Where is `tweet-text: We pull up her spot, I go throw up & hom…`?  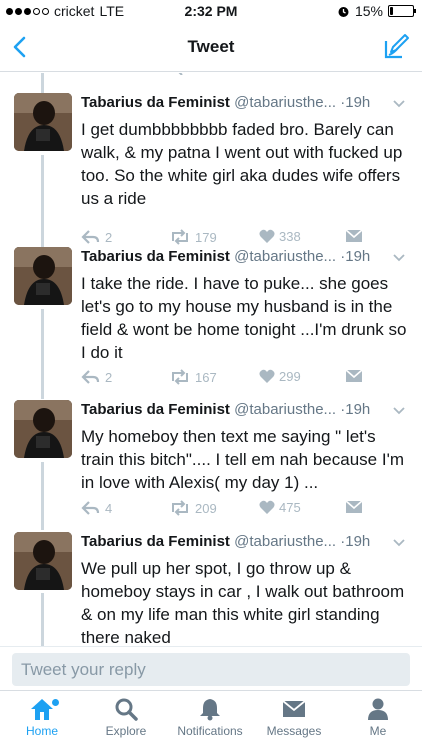 tweet-text: We pull up her spot, I go throw up & hom… is located at coordinates (243, 602).